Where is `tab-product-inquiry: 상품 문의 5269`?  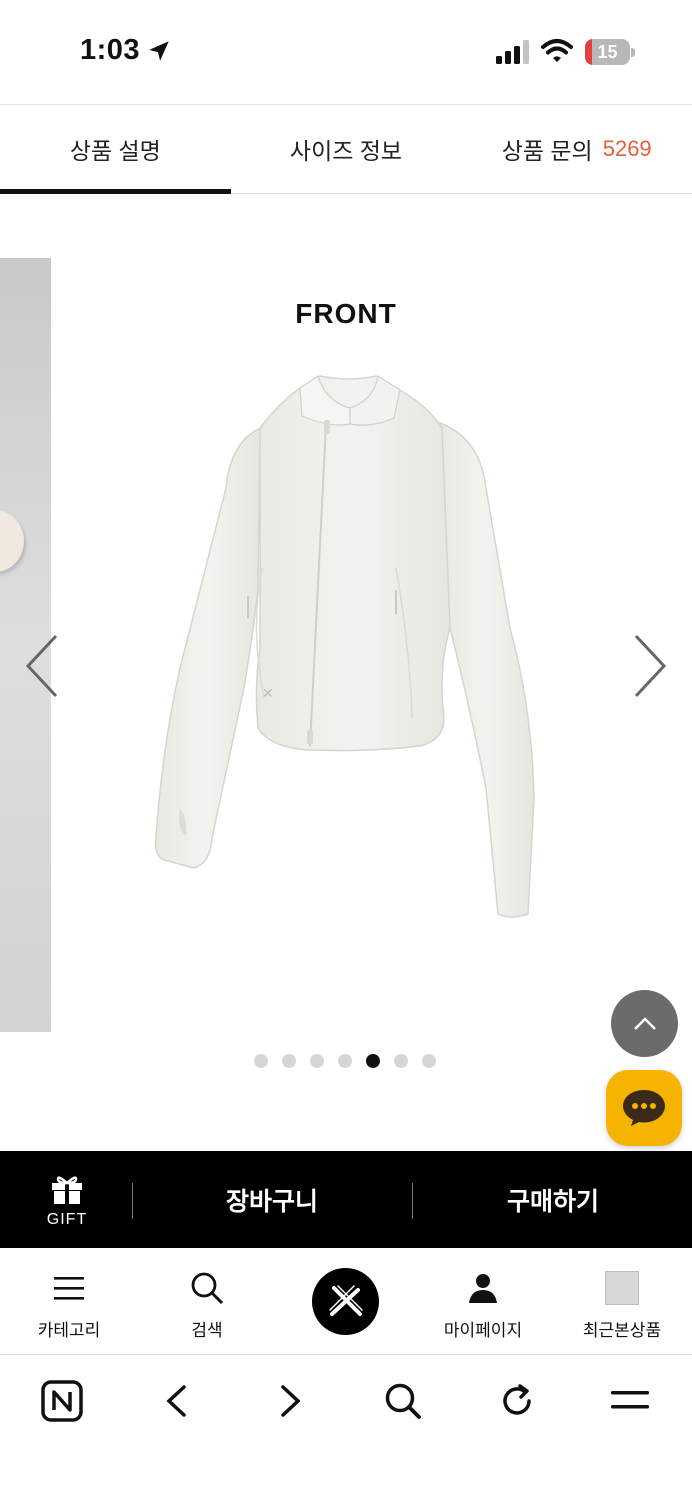 tab-product-inquiry: 상품 문의 5269 is located at coordinates (576, 149).